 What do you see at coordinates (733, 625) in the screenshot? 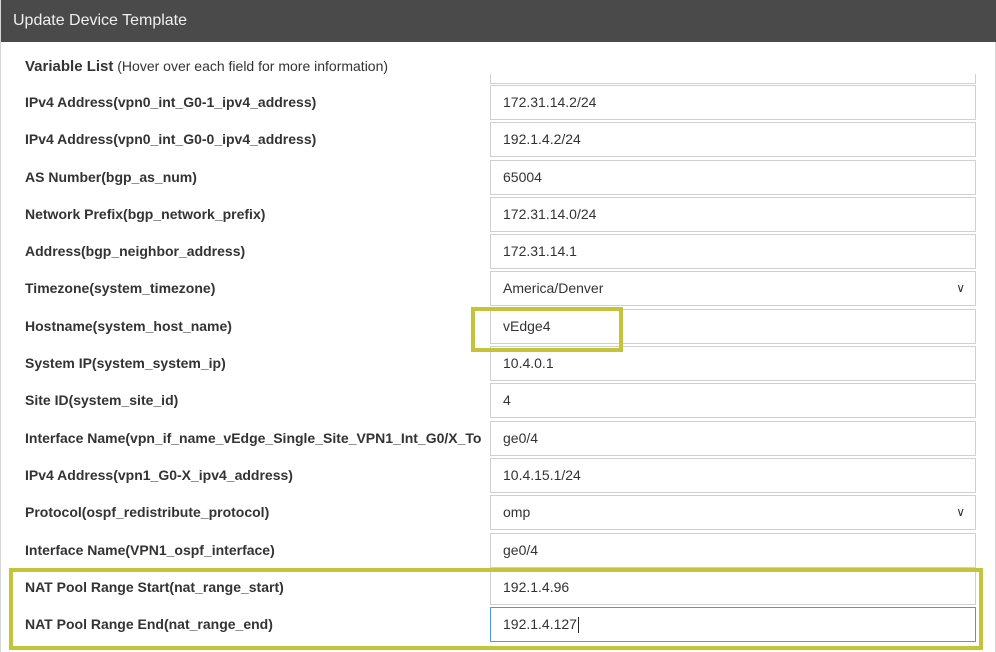
I see `nat-range-end-input: 192.1.4.127` at bounding box center [733, 625].